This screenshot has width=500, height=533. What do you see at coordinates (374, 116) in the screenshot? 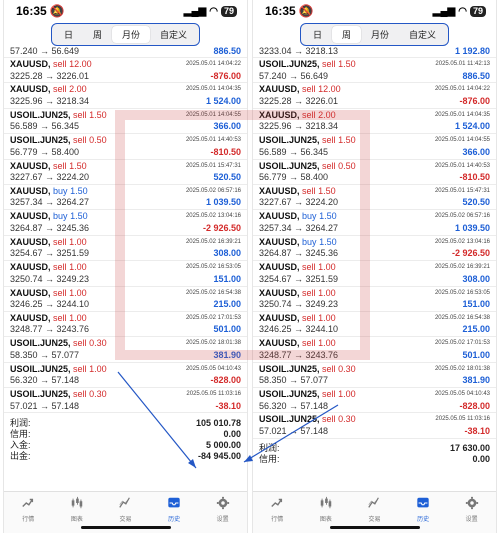
I see `deal-row-top: XAUUSD, sell 2.00 2025.05.01 14:04:35` at bounding box center [374, 116].